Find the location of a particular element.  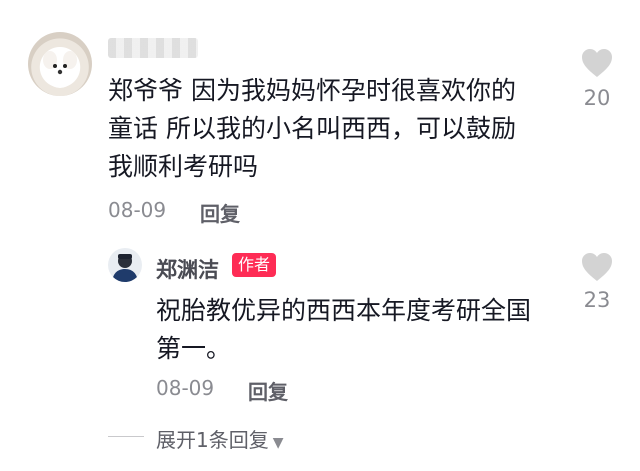

reply-avatar is located at coordinates (125, 265).